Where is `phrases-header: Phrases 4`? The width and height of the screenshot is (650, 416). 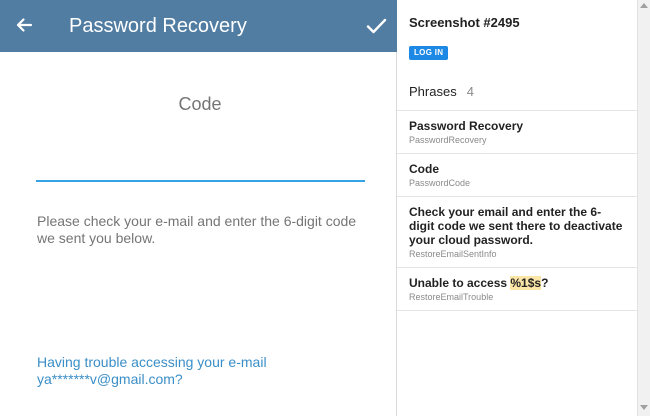 phrases-header: Phrases 4 is located at coordinates (441, 91).